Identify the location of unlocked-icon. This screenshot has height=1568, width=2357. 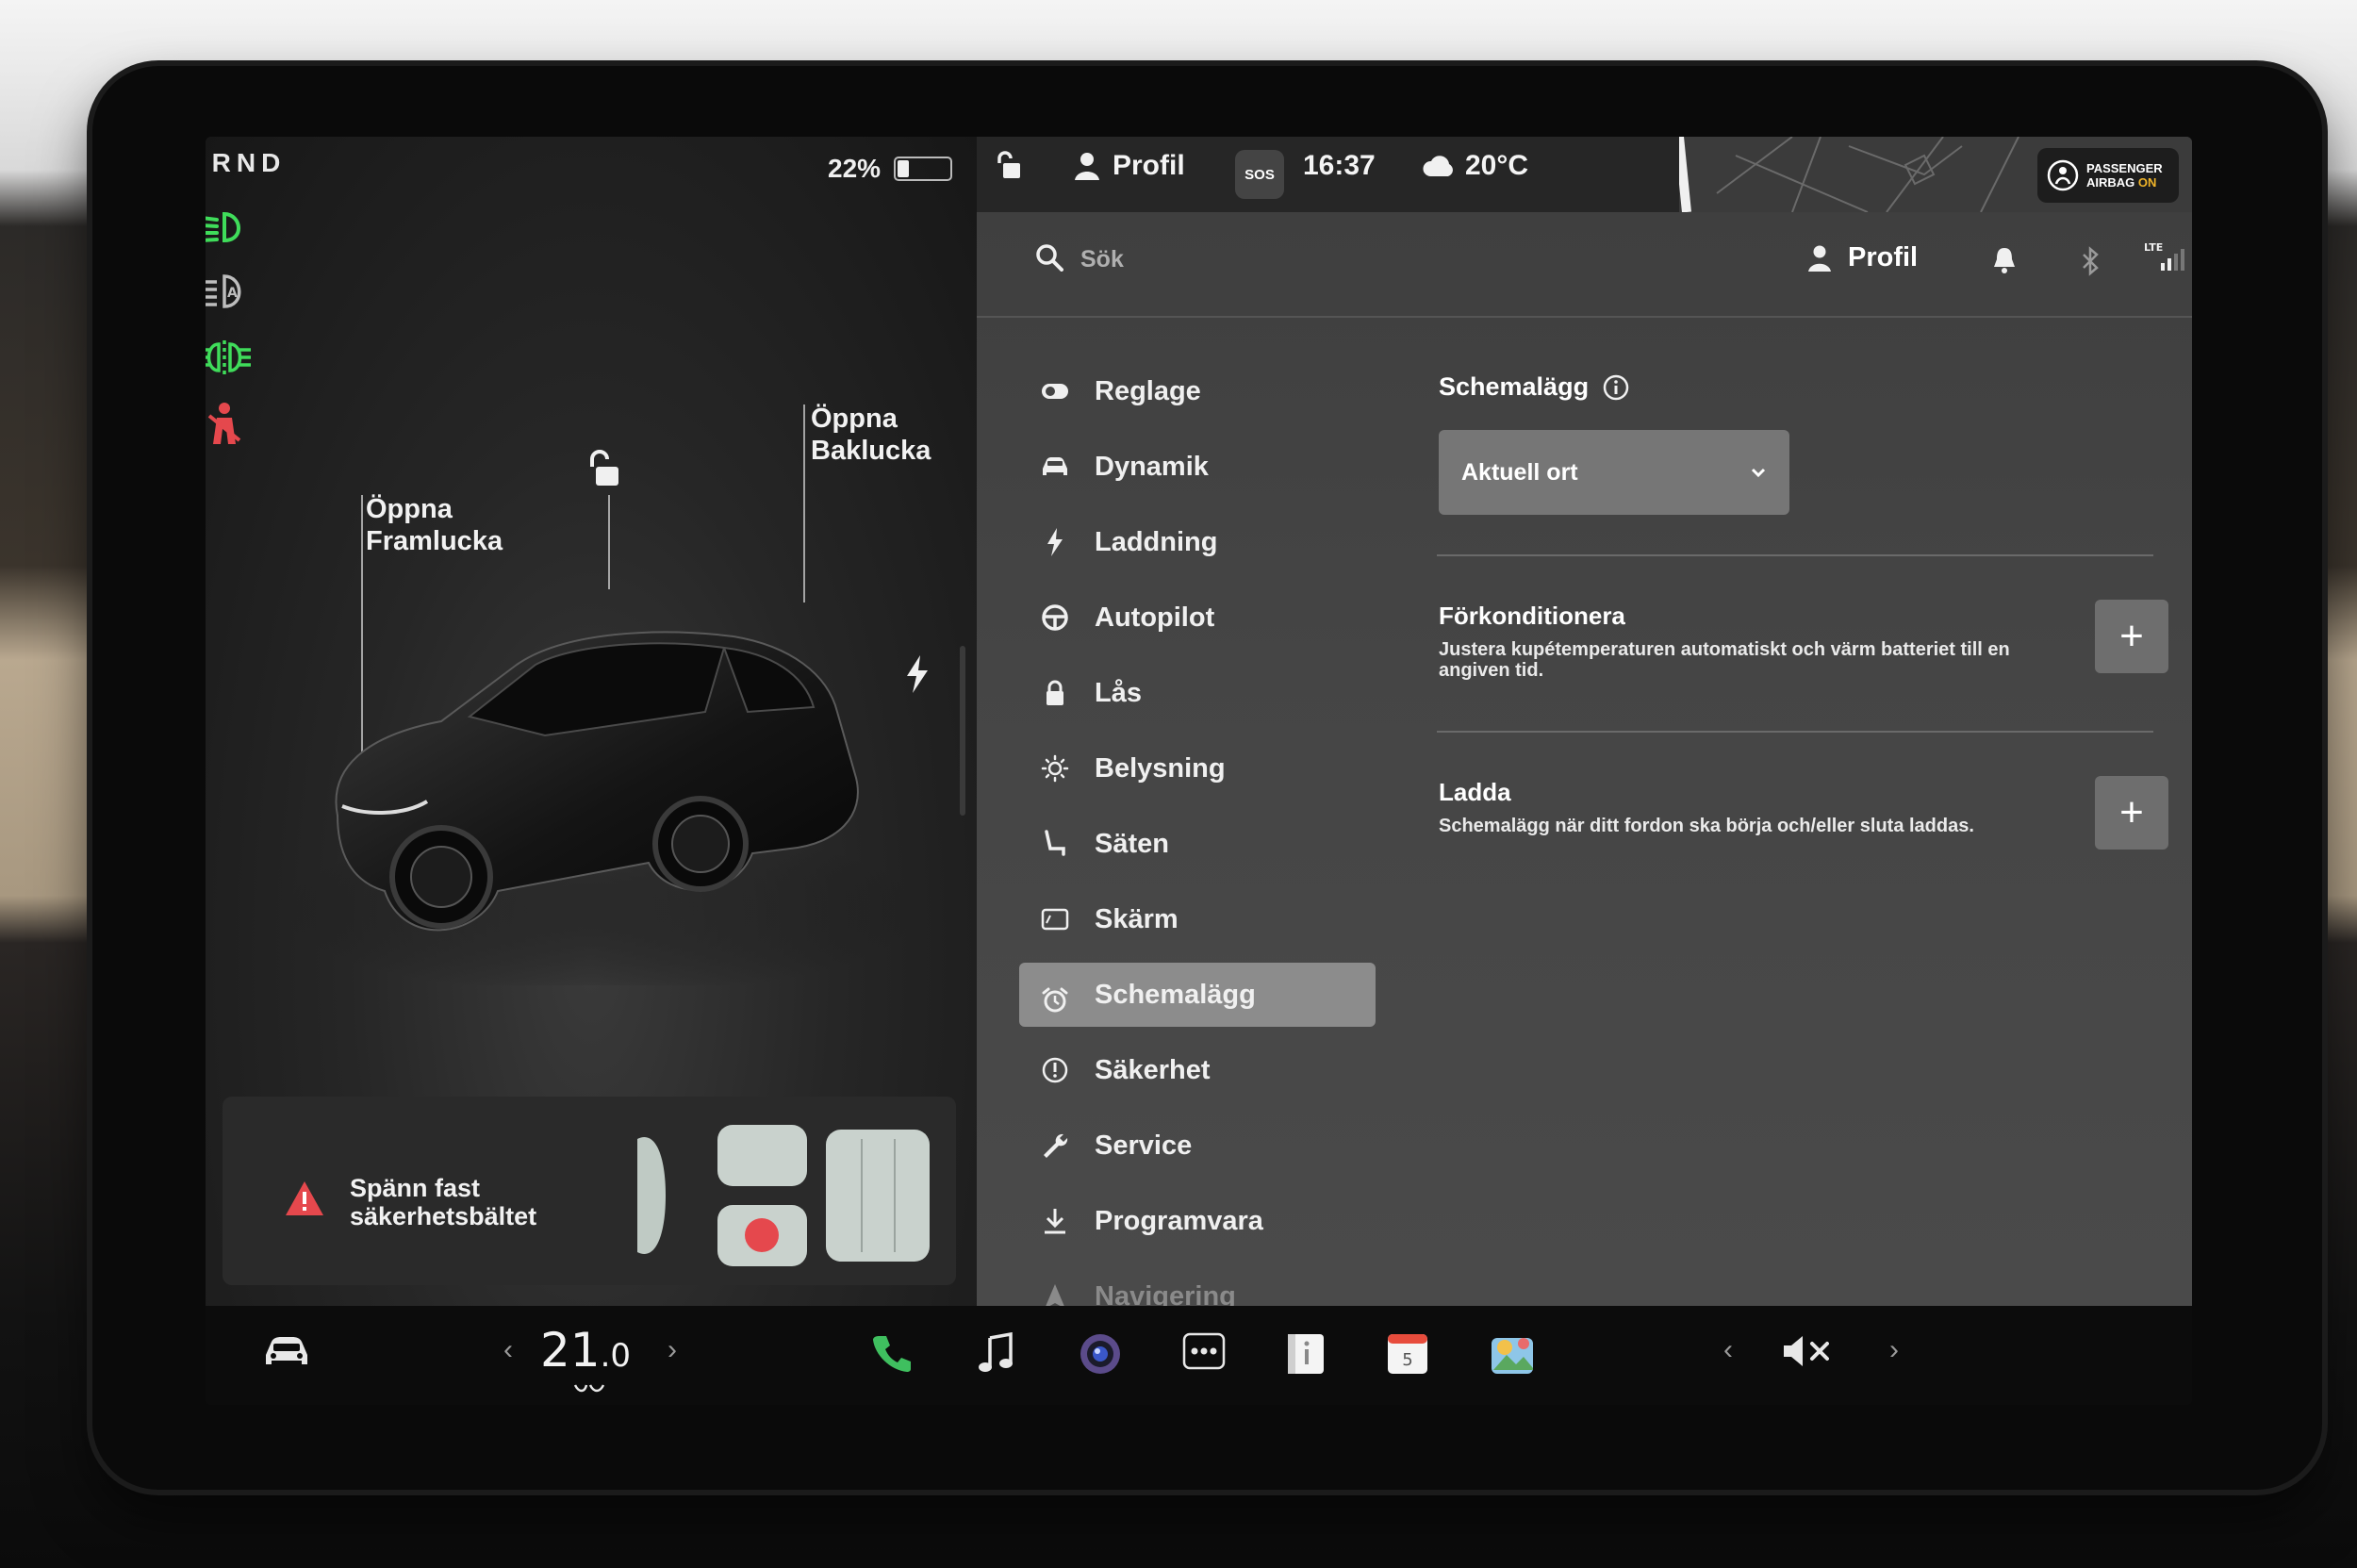
(603, 471).